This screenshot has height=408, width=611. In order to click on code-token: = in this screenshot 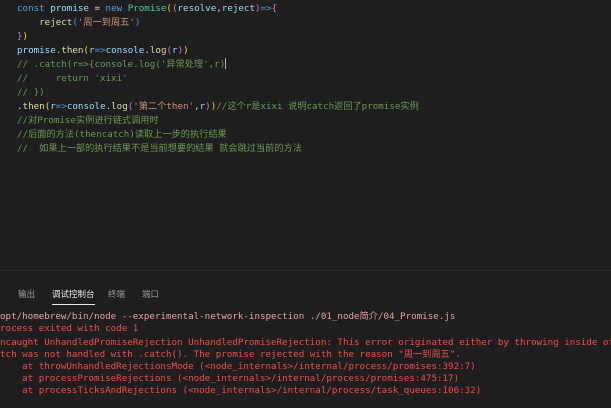, I will do `click(97, 8)`.